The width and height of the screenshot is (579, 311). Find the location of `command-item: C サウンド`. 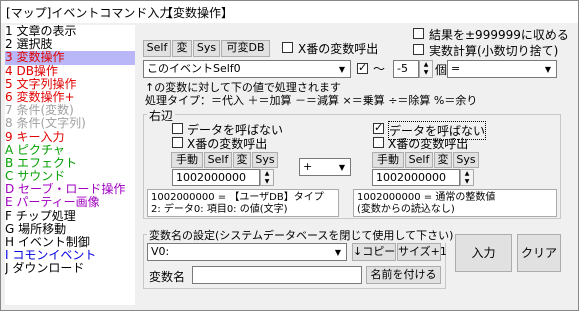

command-item: C サウンド is located at coordinates (70, 176).